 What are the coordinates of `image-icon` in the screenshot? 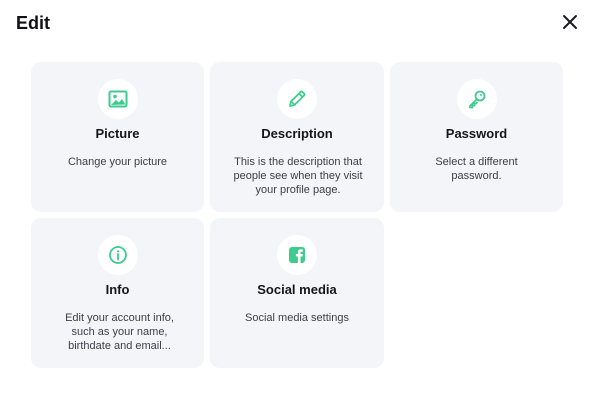 It's located at (117, 99).